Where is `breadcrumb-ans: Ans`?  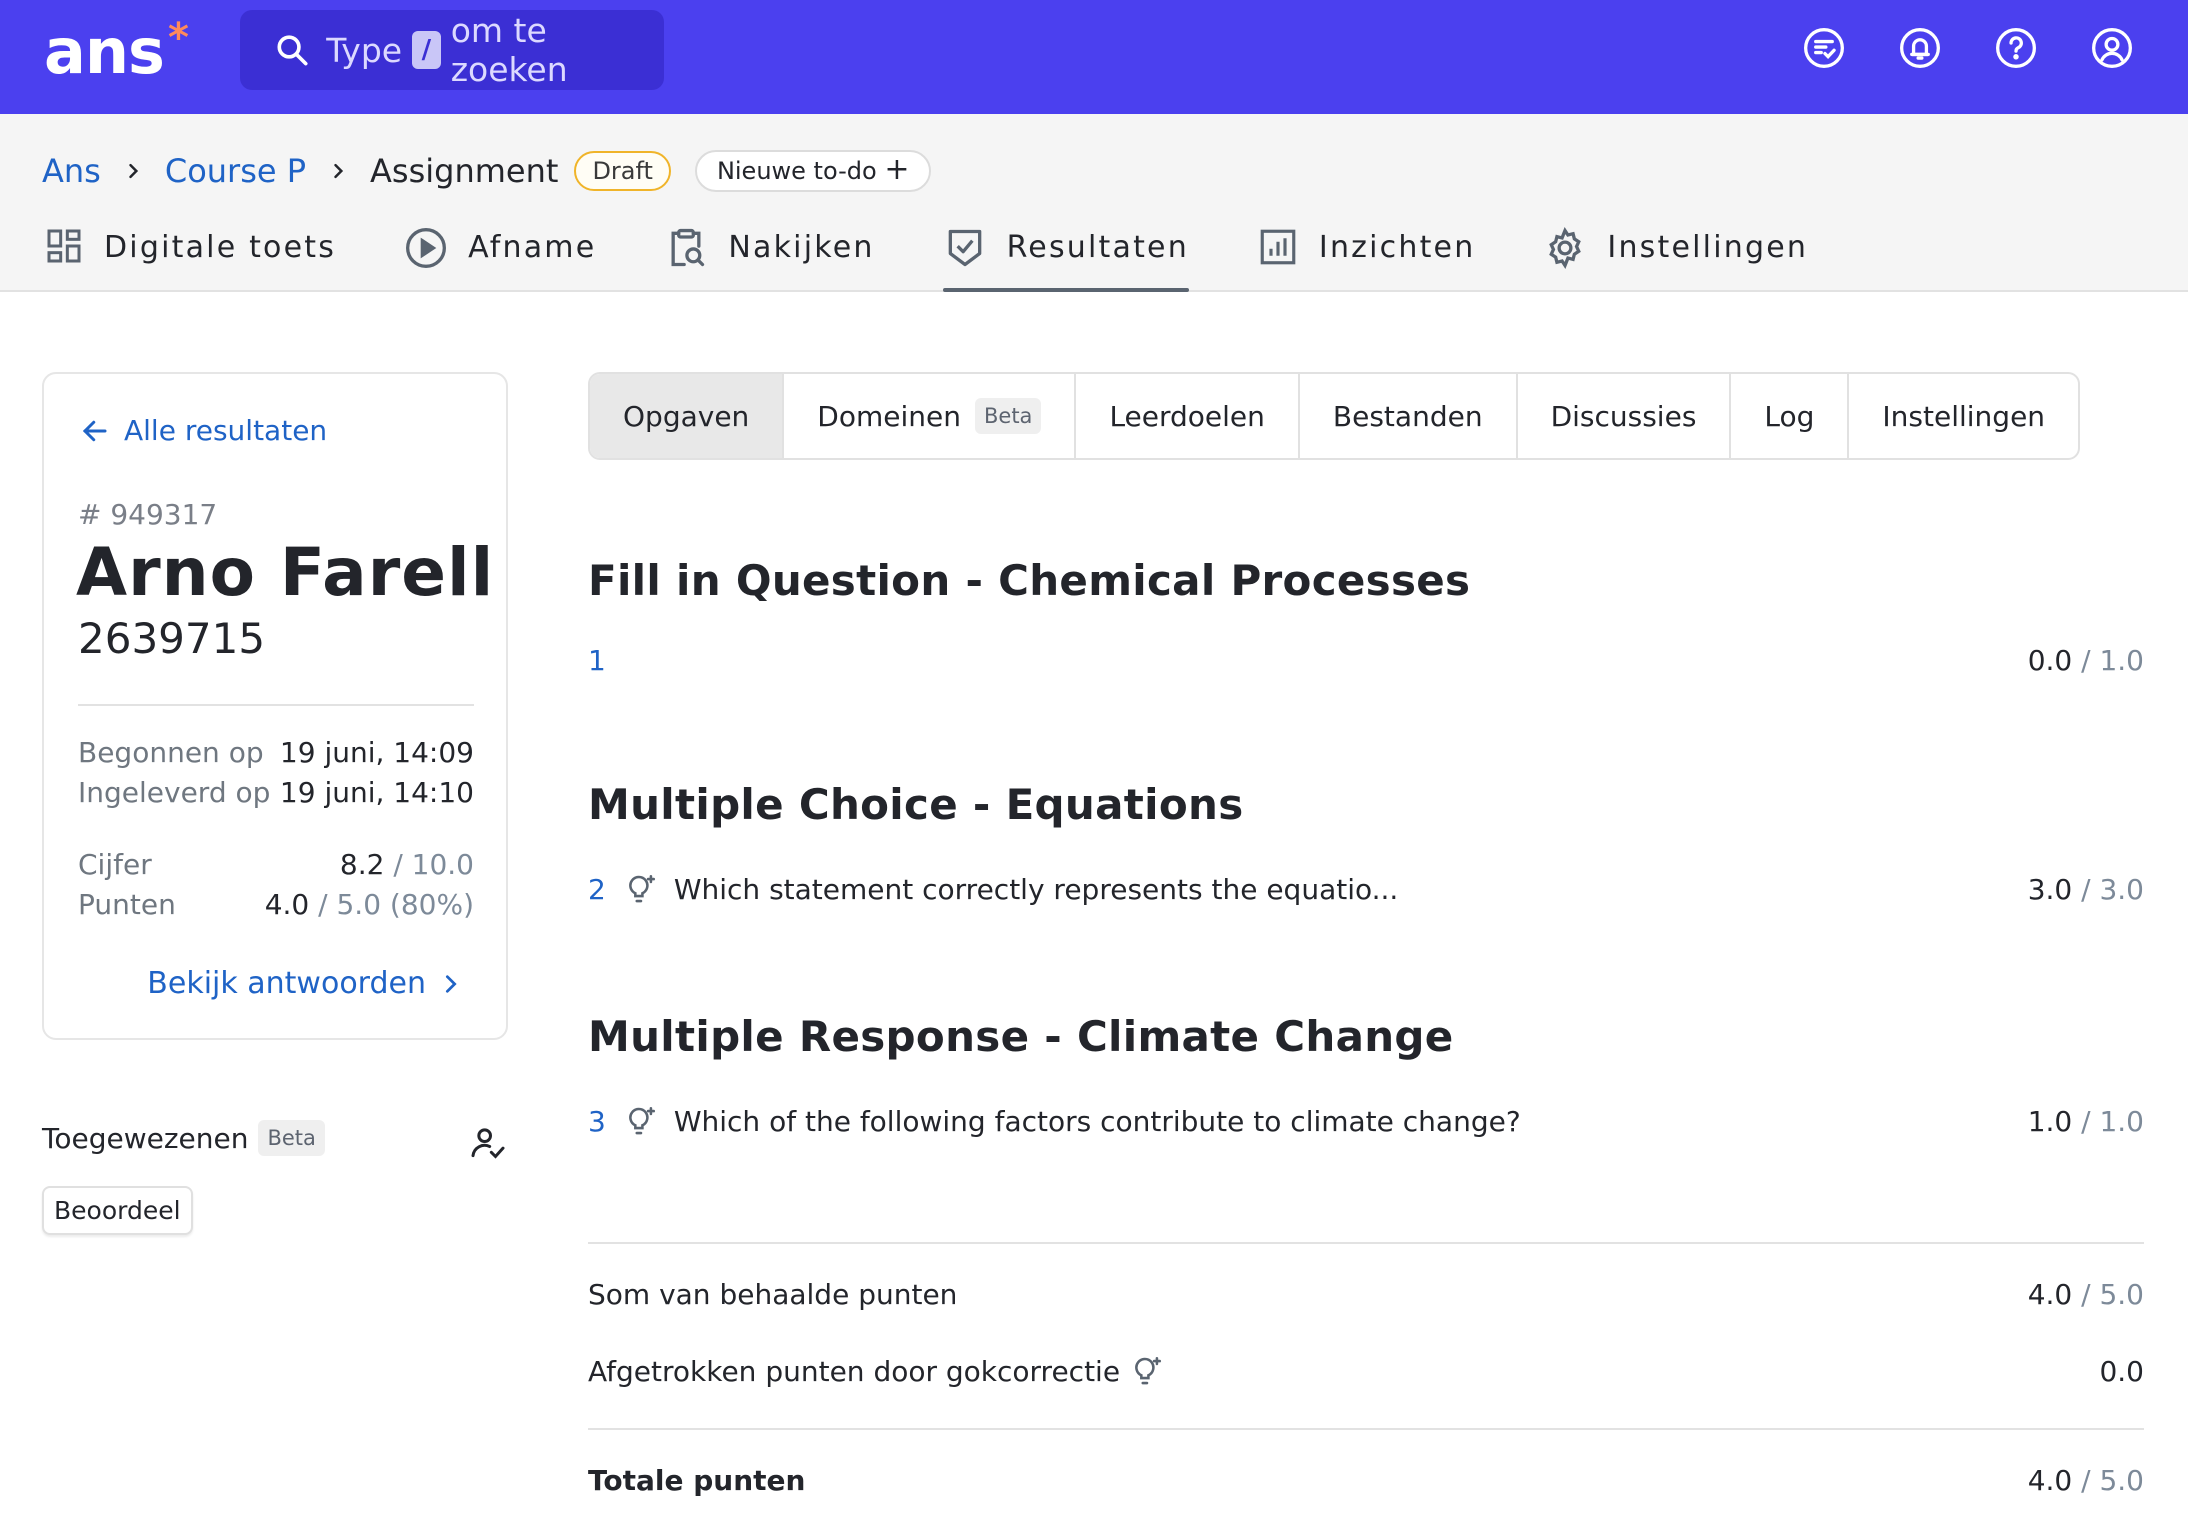
breadcrumb-ans: Ans is located at coordinates (71, 171).